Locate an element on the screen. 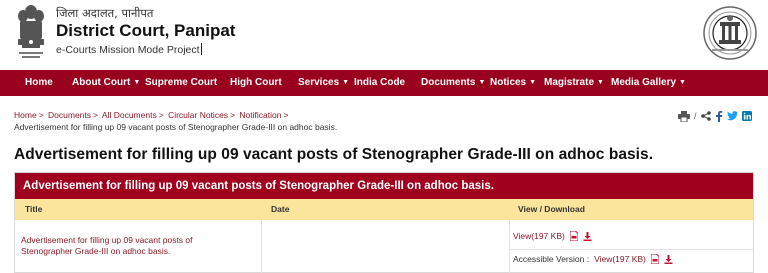 The width and height of the screenshot is (768, 273). nav-notices: Notices ▼ is located at coordinates (513, 83).